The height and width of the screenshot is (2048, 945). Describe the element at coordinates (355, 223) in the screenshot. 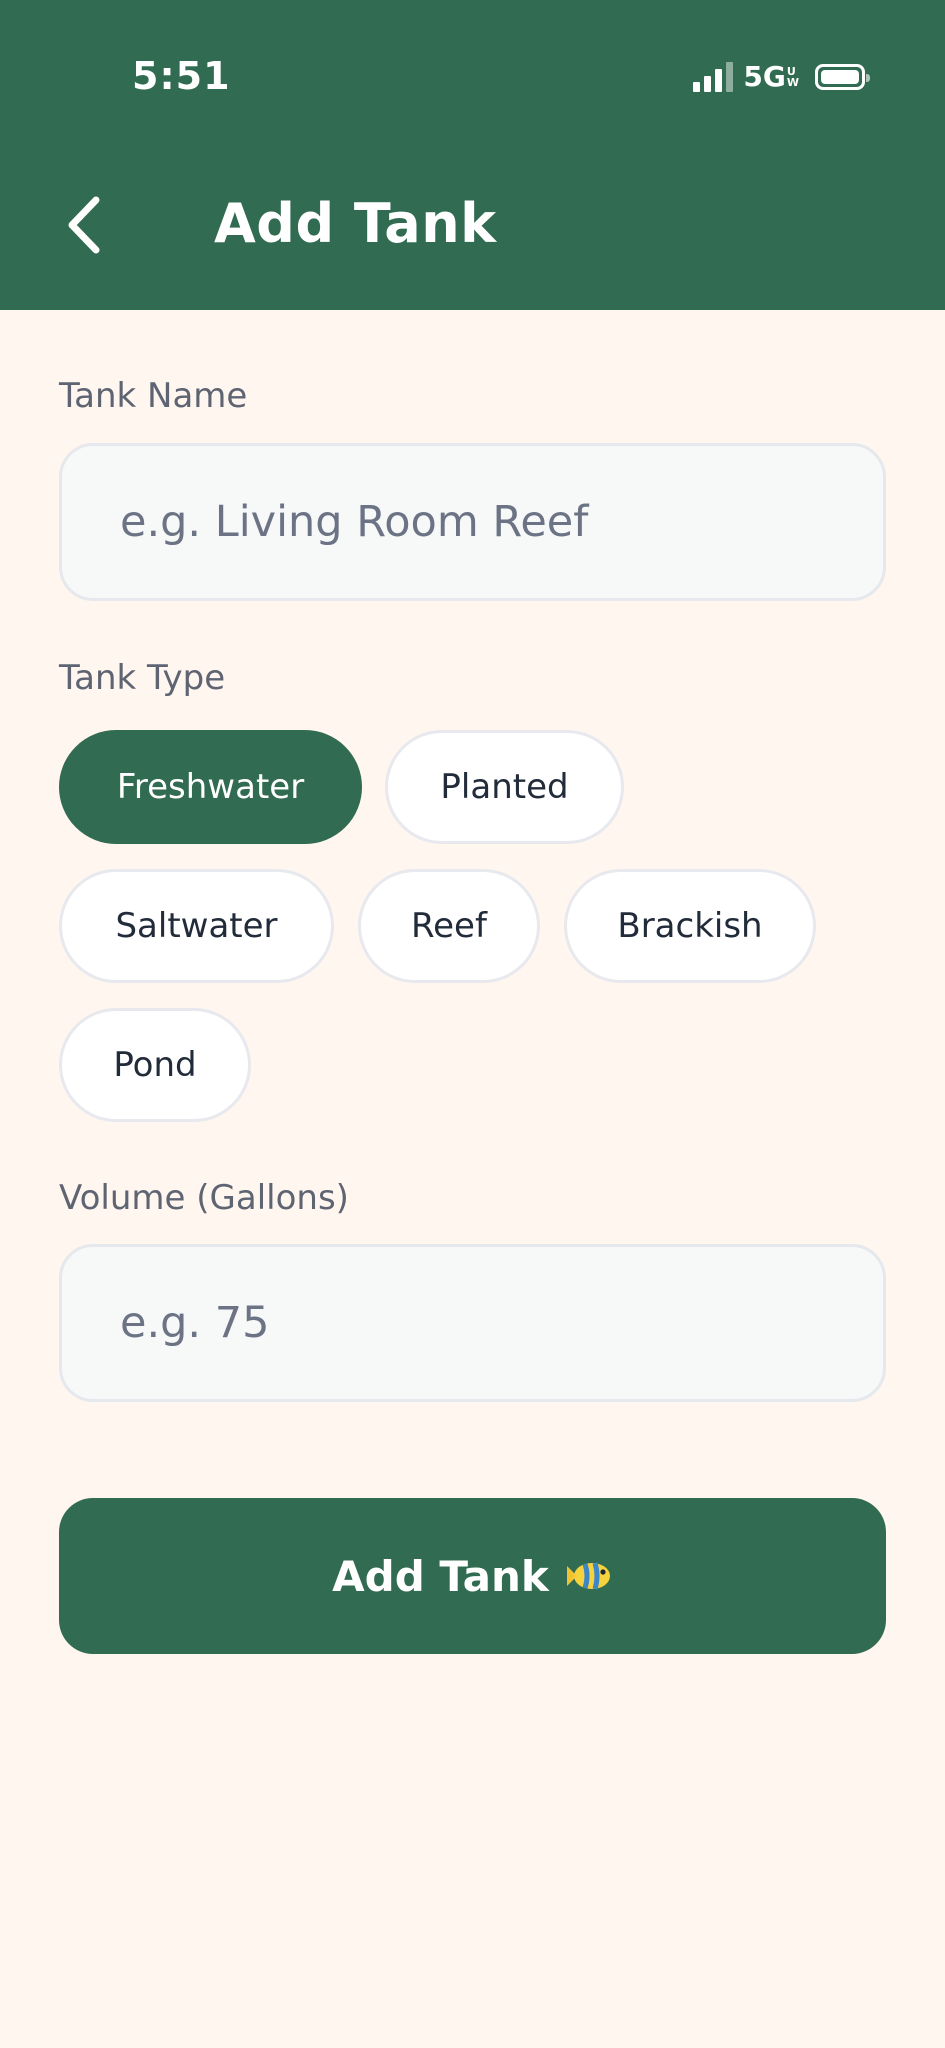

I see `page-title: Add Tank` at that location.